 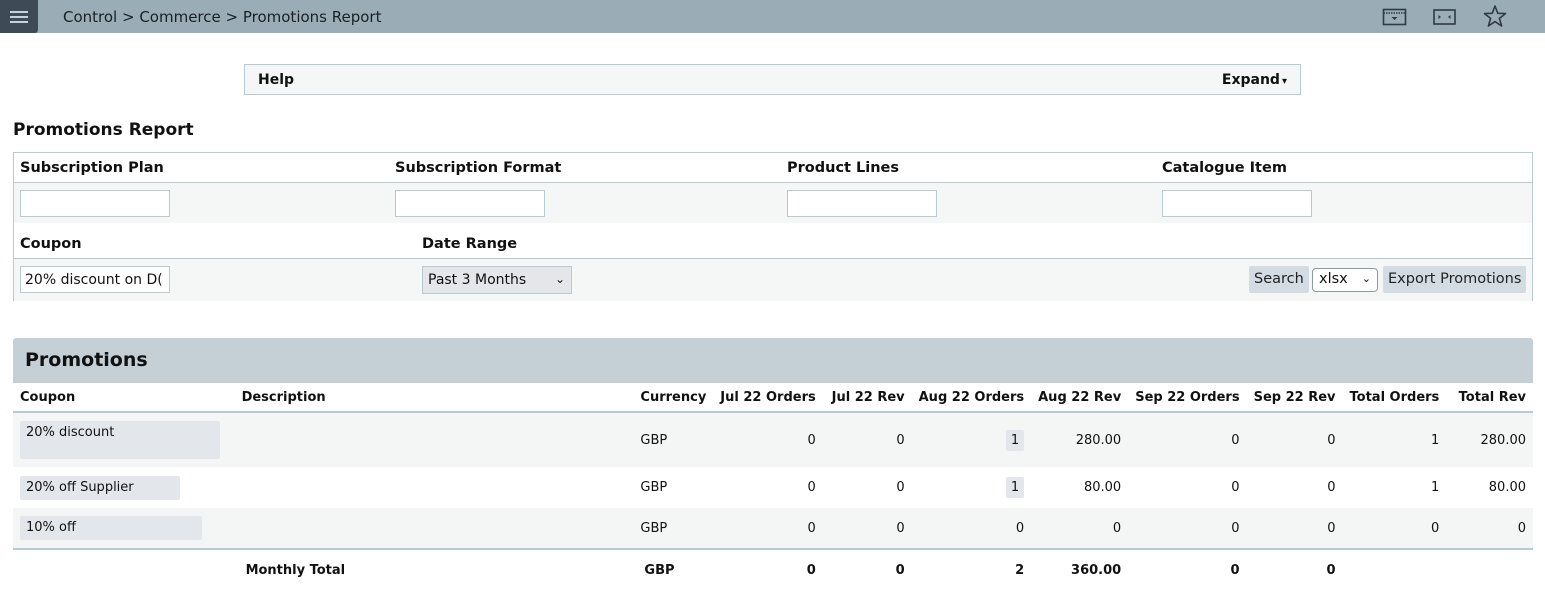 I want to click on coupon-link: 20% discount, so click(x=120, y=440).